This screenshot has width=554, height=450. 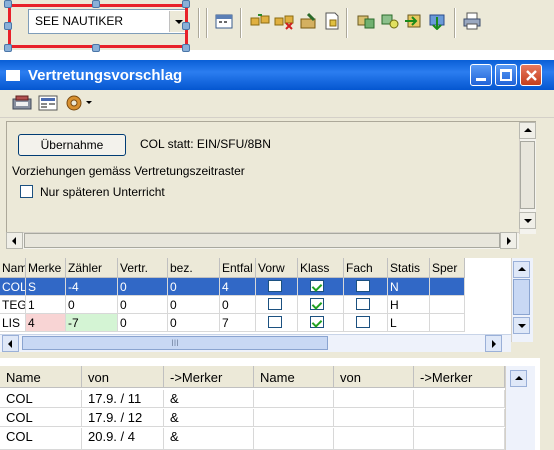 I want to click on grid-header-cell: Statis, so click(x=409, y=268).